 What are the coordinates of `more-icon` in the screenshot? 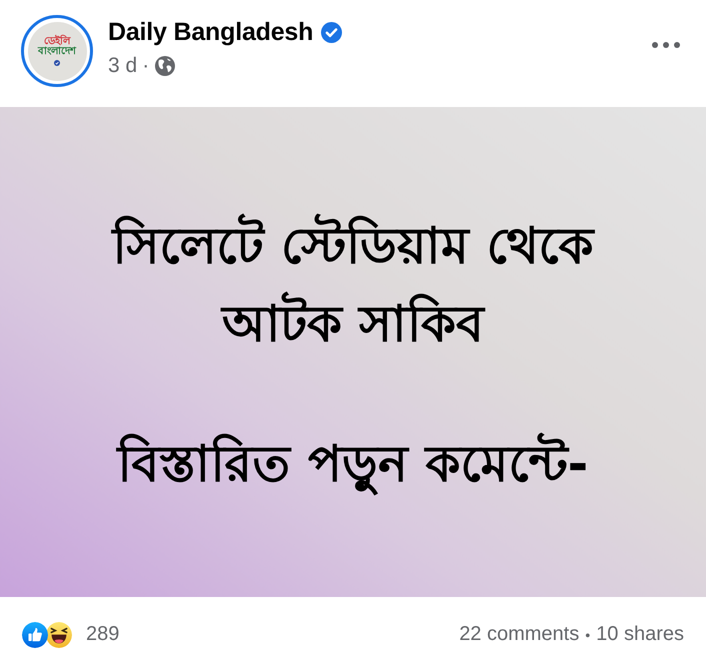 It's located at (666, 45).